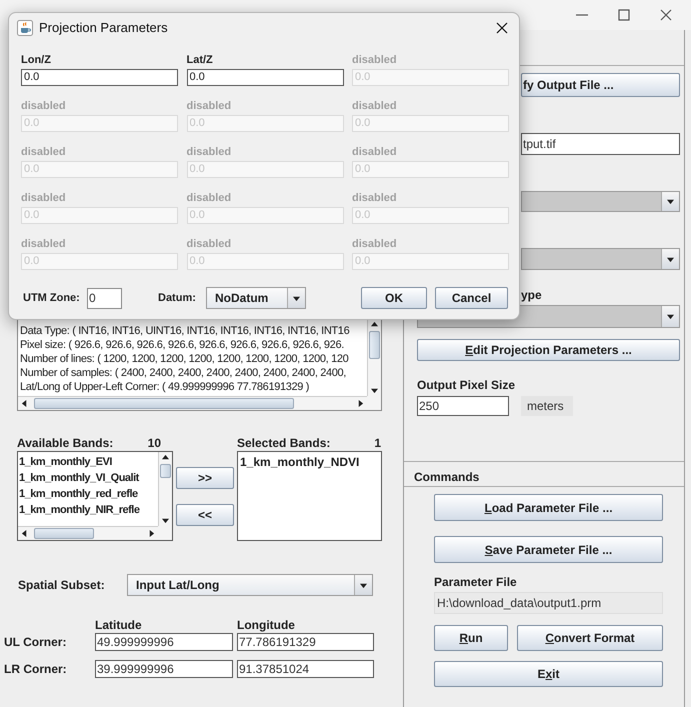  Describe the element at coordinates (185, 359) in the screenshot. I see `info-line: Number of lines: ( 1200, 1200, 1200, 1200, 1200, 1200, 1200, 1200, 120` at that location.